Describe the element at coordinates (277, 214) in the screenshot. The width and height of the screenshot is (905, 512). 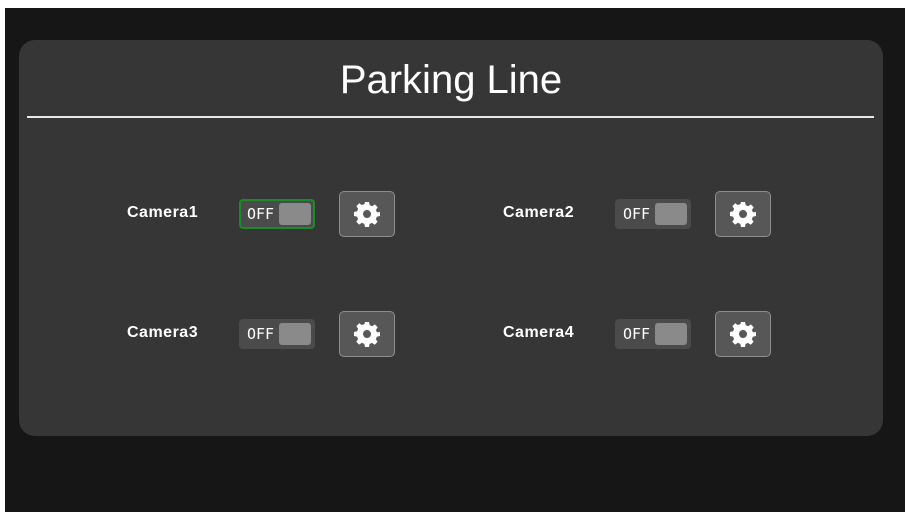
I see `camera1-toggle: OFF` at that location.